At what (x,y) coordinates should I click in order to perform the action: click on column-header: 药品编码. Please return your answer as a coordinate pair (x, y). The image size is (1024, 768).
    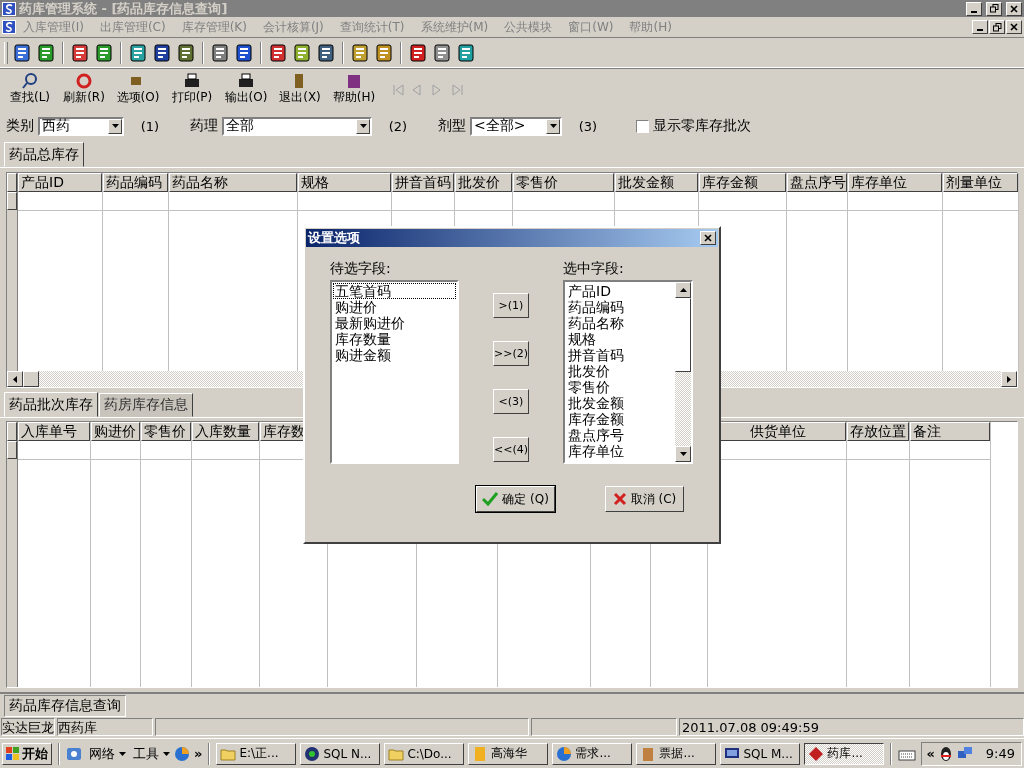
    Looking at the image, I should click on (135, 182).